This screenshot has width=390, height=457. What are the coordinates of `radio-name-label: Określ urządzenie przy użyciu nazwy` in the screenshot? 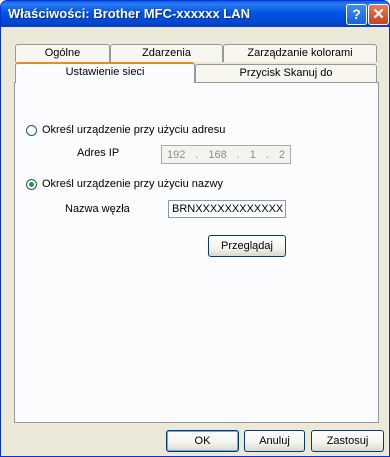 It's located at (132, 184).